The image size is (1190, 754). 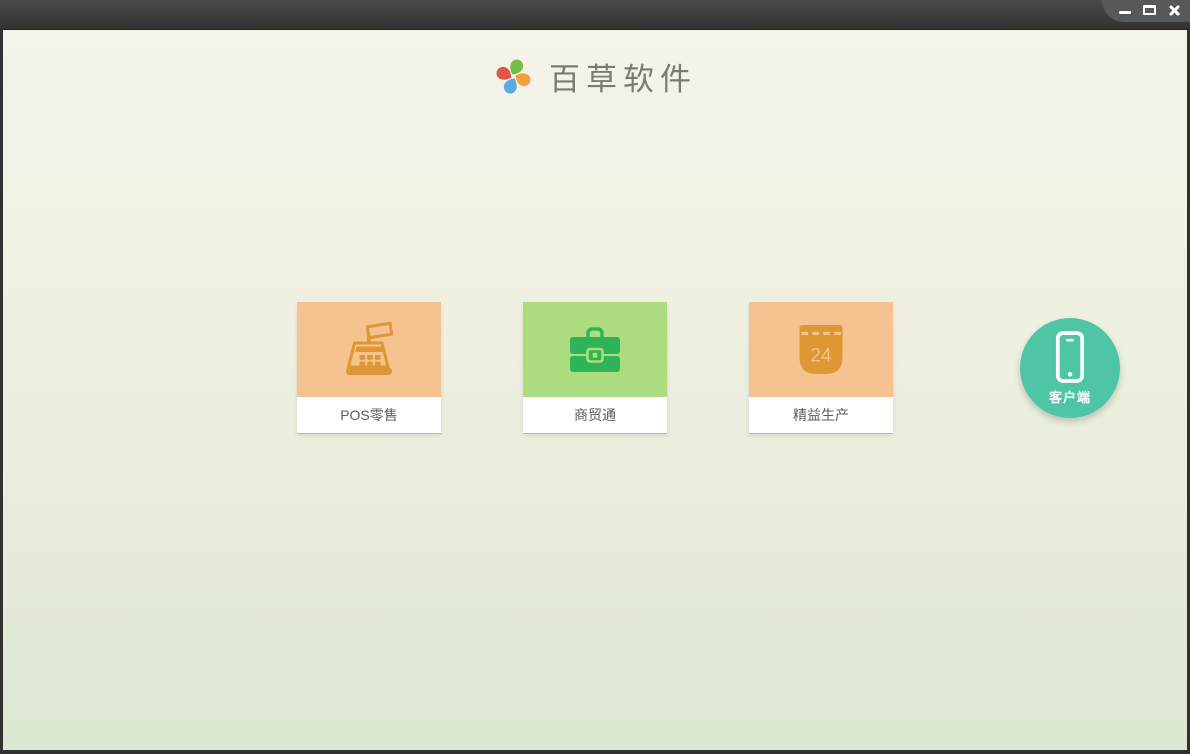 I want to click on cash-register-icon, so click(x=370, y=348).